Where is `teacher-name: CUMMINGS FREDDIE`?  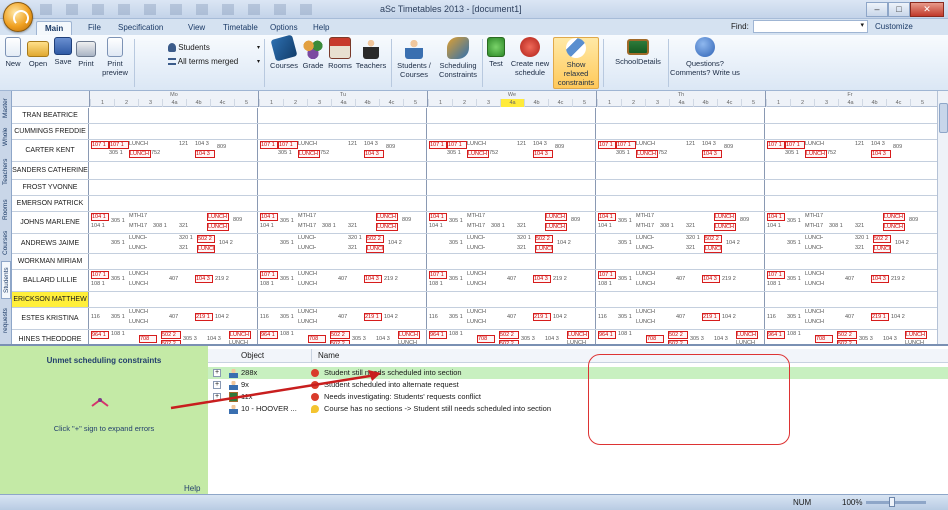 teacher-name: CUMMINGS FREDDIE is located at coordinates (50, 131).